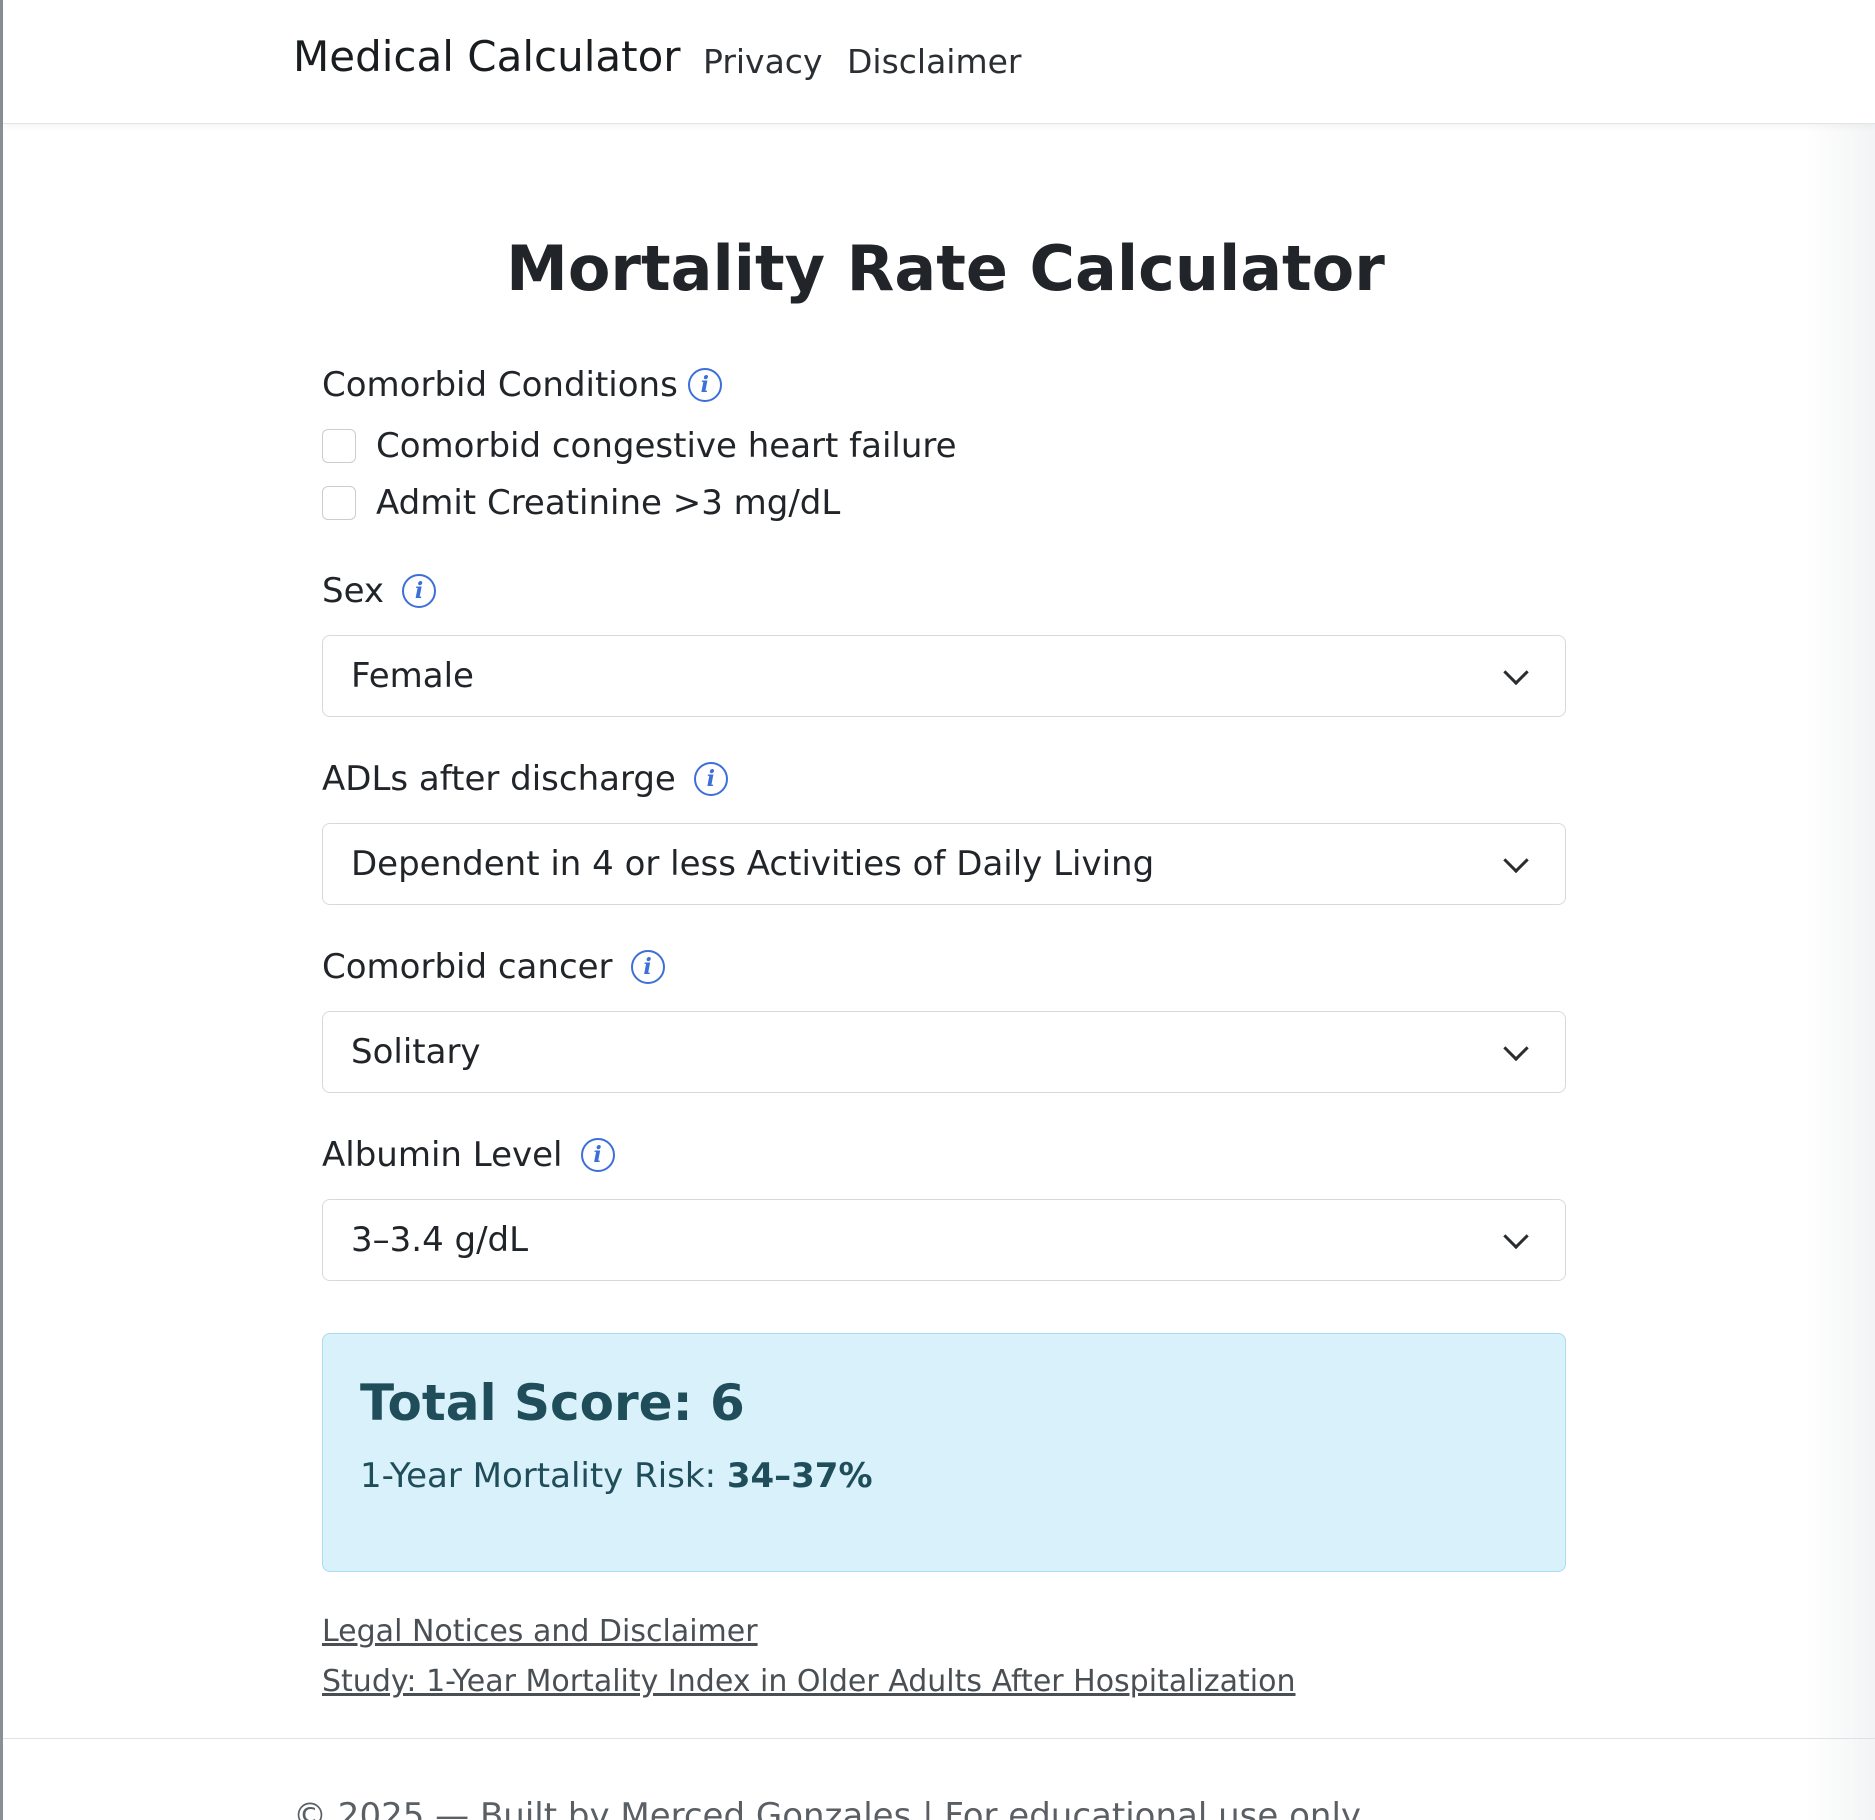 The height and width of the screenshot is (1820, 1875). Describe the element at coordinates (499, 779) in the screenshot. I see `adls-label-text: ADLs after discharge` at that location.